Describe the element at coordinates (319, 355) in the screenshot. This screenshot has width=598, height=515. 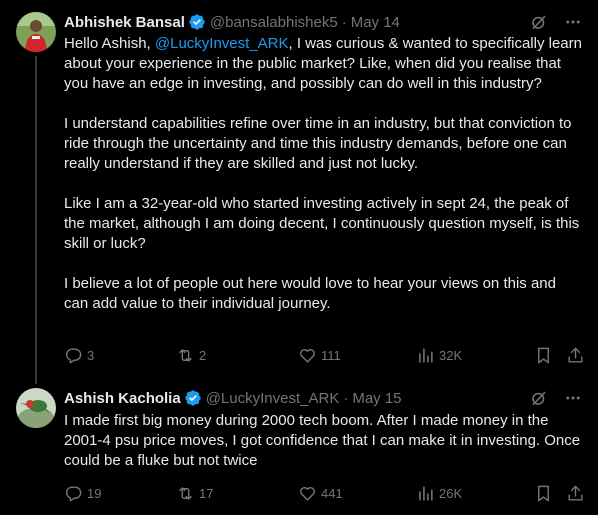
I see `like-button: 111` at that location.